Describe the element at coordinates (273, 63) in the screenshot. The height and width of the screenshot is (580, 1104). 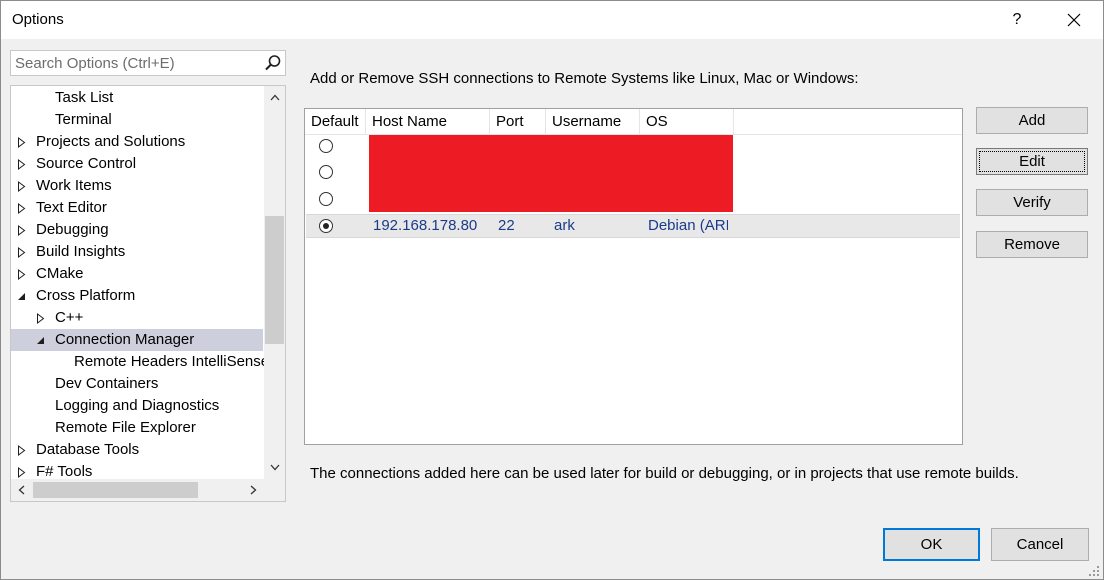
I see `search-icon` at that location.